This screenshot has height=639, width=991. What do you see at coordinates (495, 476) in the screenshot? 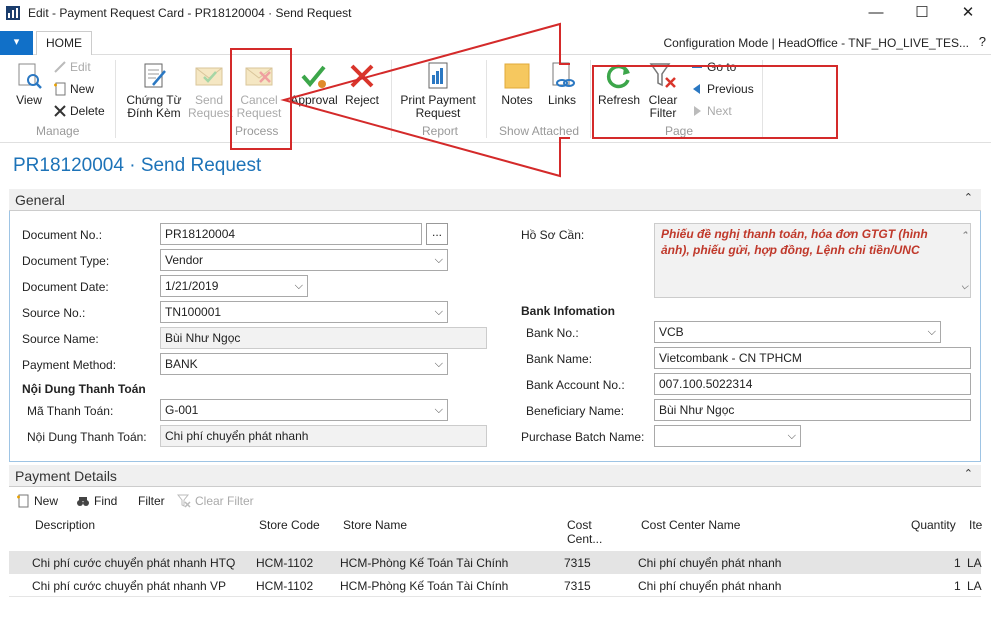
I see `payment-details-fasttab-header: Payment Details ⌃` at bounding box center [495, 476].